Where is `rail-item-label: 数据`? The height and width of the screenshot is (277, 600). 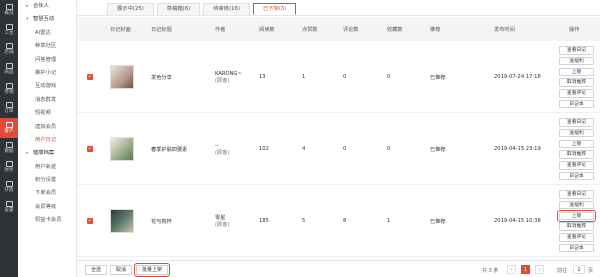 rail-item-label: 数据 is located at coordinates (9, 151).